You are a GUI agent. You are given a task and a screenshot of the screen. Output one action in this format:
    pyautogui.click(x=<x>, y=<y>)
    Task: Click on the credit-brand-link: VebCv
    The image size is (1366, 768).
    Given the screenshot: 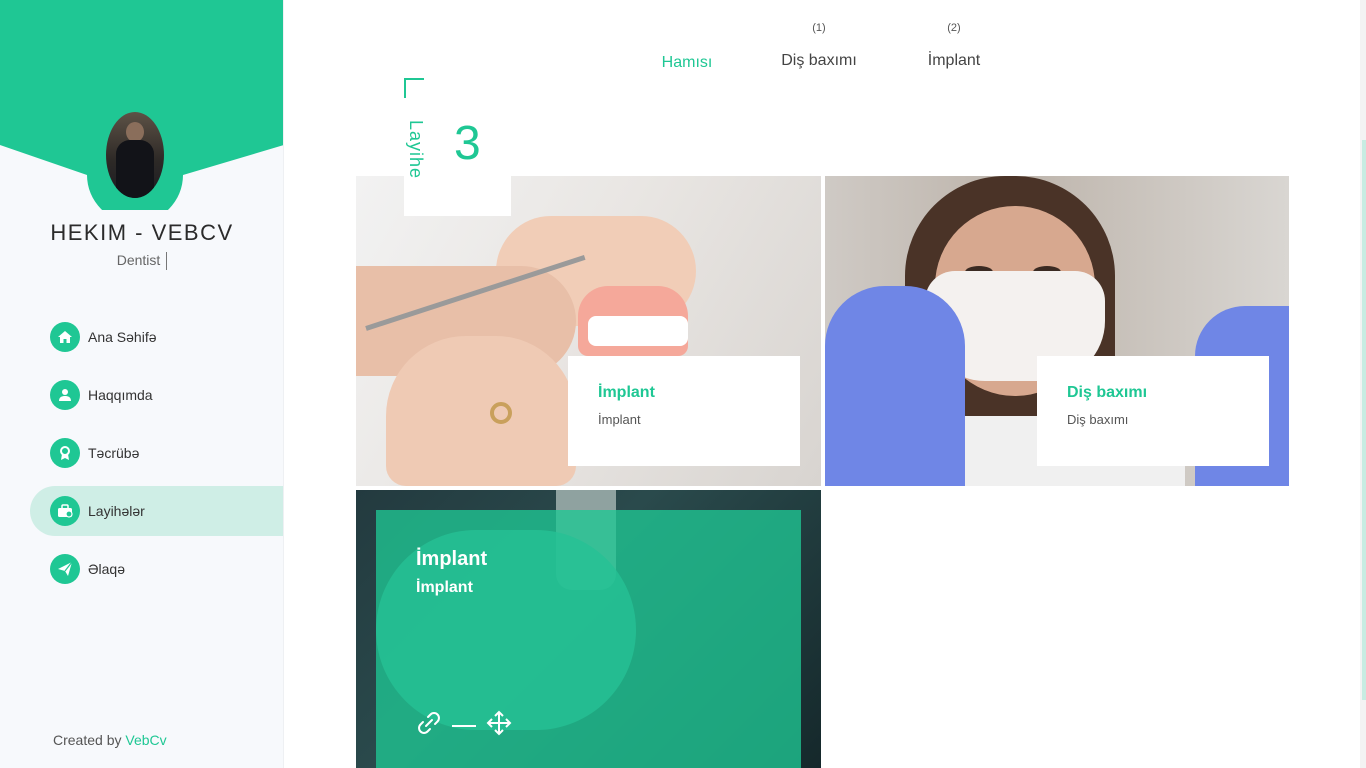 What is the action you would take?
    pyautogui.click(x=145, y=740)
    